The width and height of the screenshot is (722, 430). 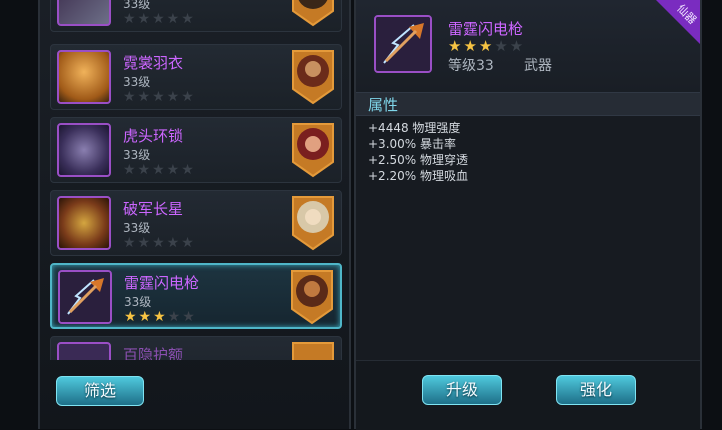 I want to click on item-name: 虎头环锁, so click(x=153, y=136).